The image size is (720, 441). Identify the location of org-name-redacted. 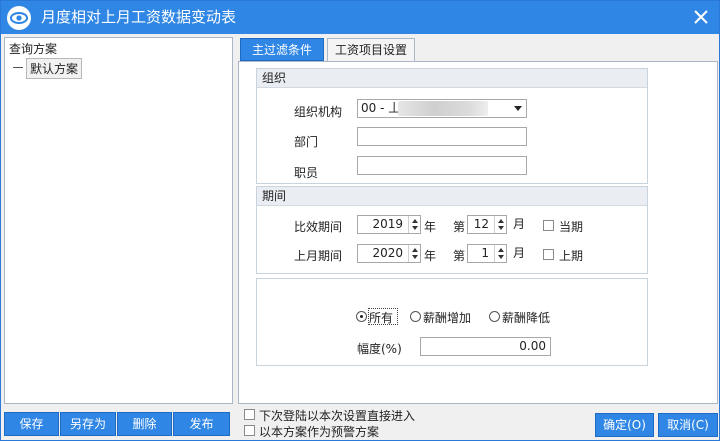
(443, 108).